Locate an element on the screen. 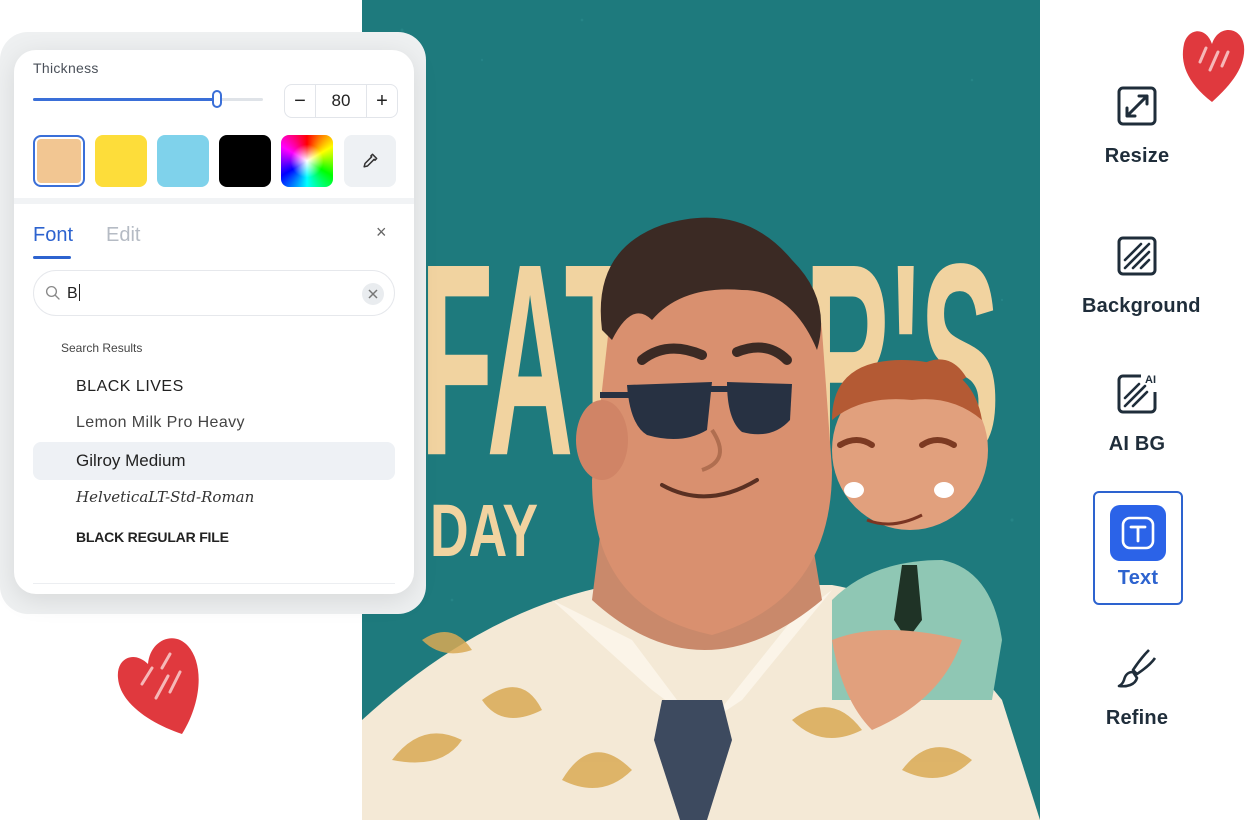 The image size is (1260, 840). brush-icon is located at coordinates (1137, 668).